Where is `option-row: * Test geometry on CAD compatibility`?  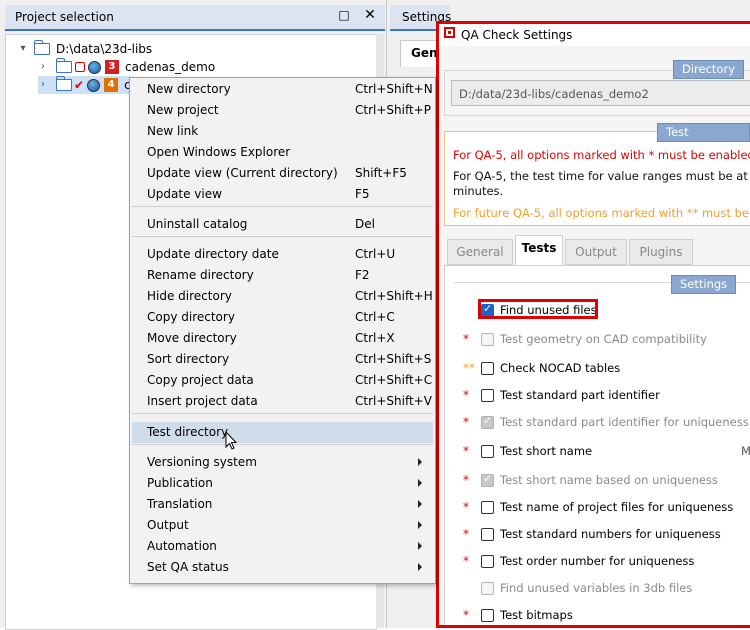
option-row: * Test geometry on CAD compatibility is located at coordinates (594, 340).